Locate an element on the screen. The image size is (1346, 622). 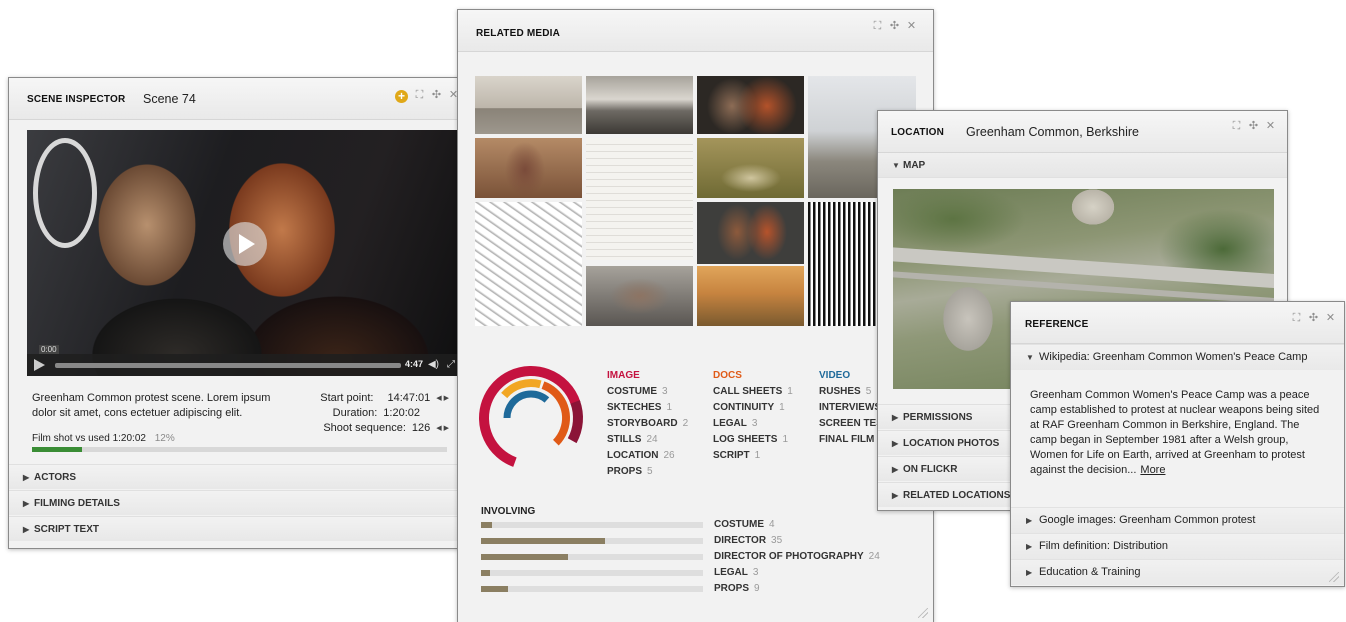
car-women-photo is located at coordinates (750, 233).